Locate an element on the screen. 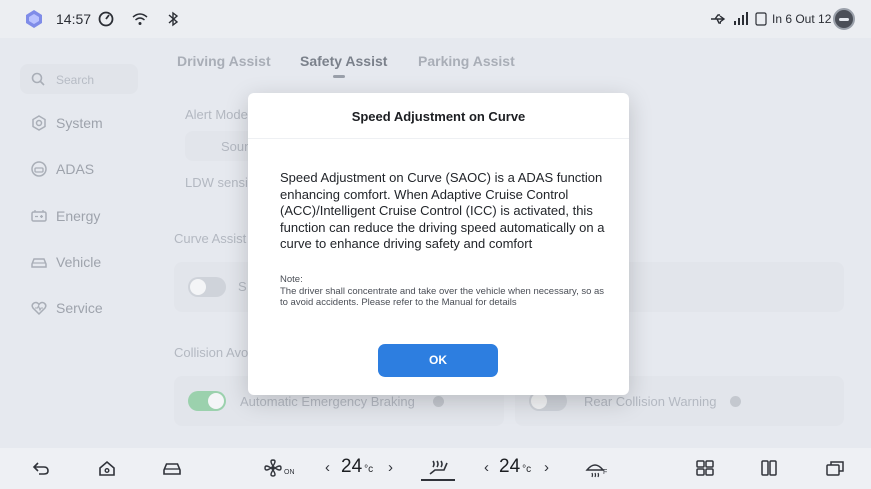  aeb-toggle is located at coordinates (207, 401).